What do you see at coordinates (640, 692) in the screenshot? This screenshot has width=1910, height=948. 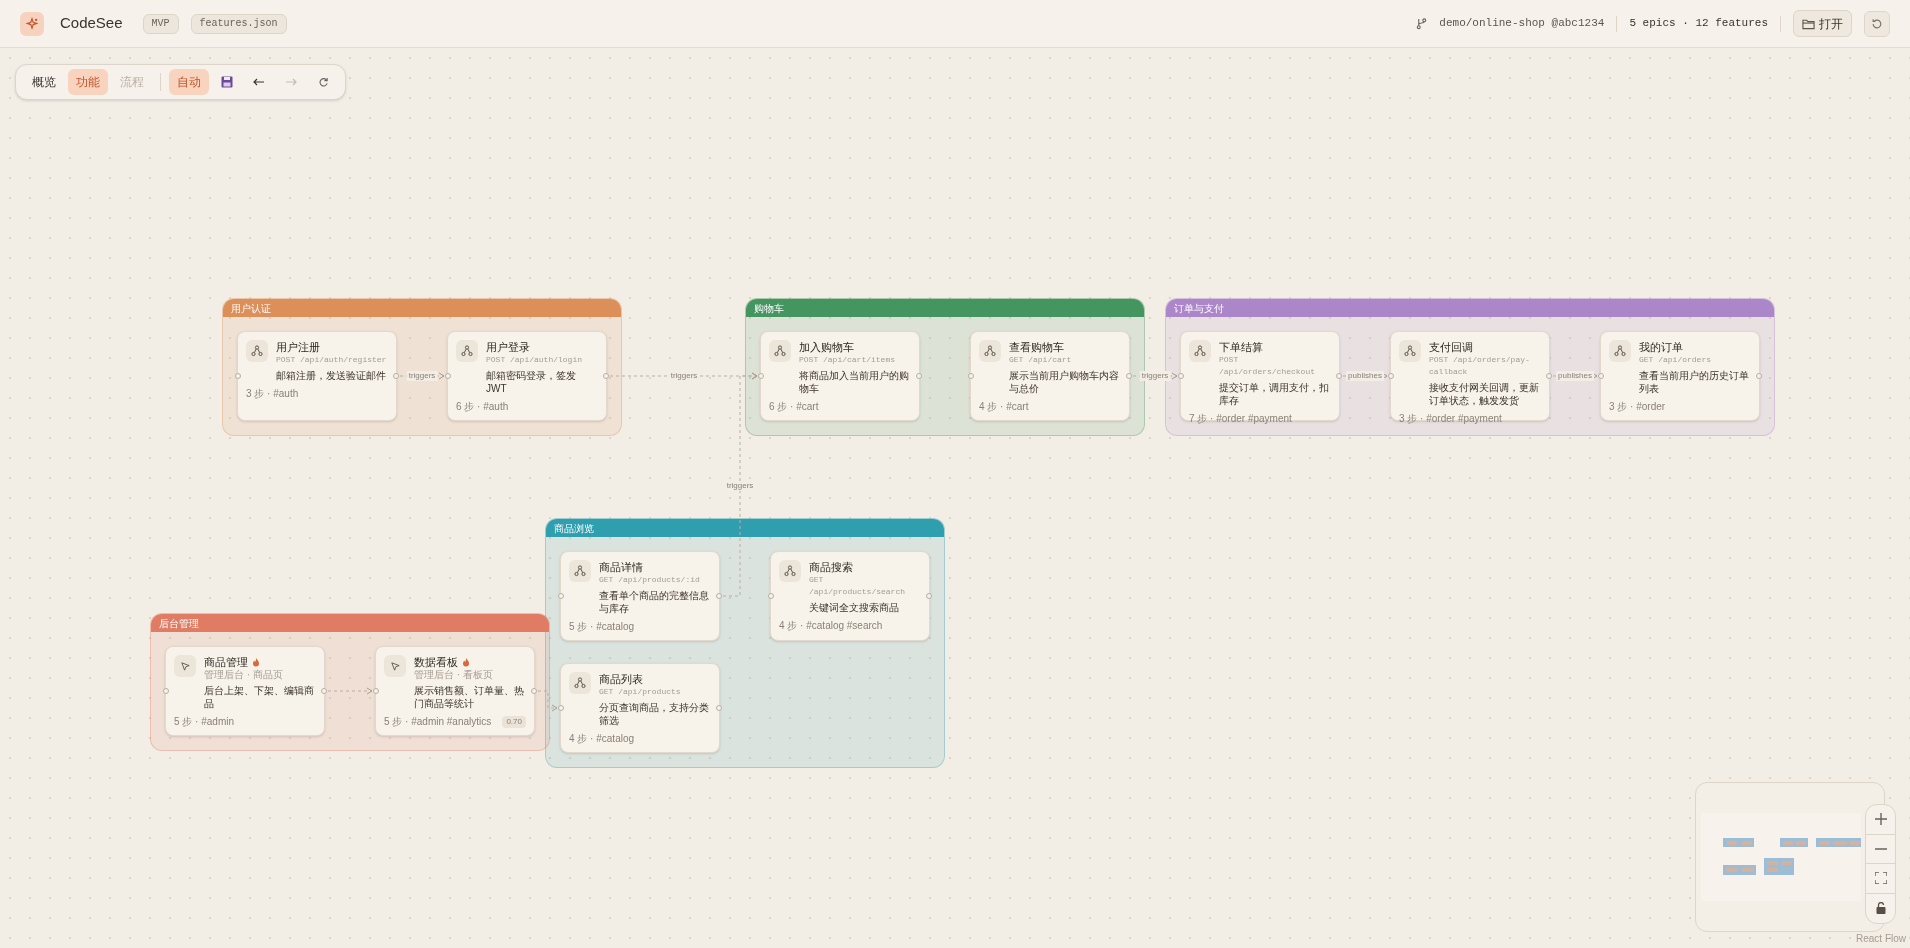 I see `endpoint-label: GET /api/products` at bounding box center [640, 692].